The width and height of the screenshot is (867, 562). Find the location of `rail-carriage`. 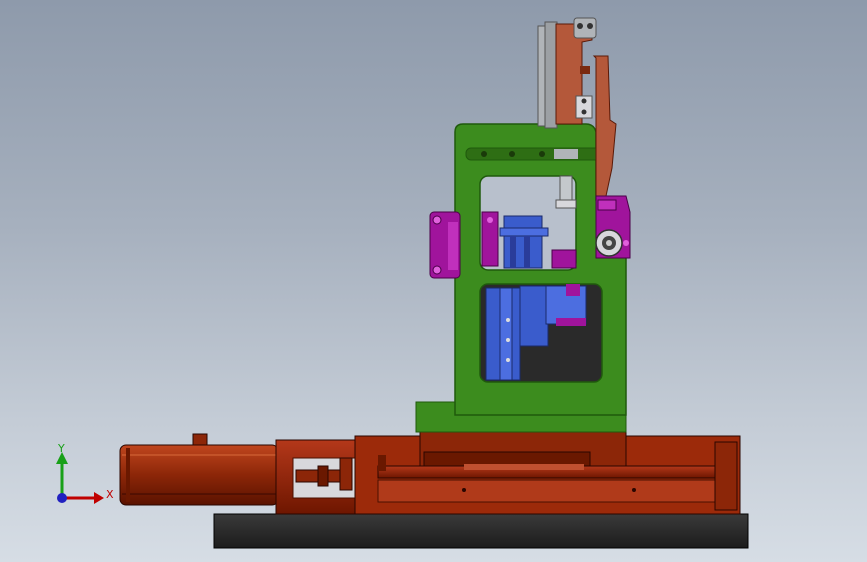

rail-carriage is located at coordinates (523, 450).